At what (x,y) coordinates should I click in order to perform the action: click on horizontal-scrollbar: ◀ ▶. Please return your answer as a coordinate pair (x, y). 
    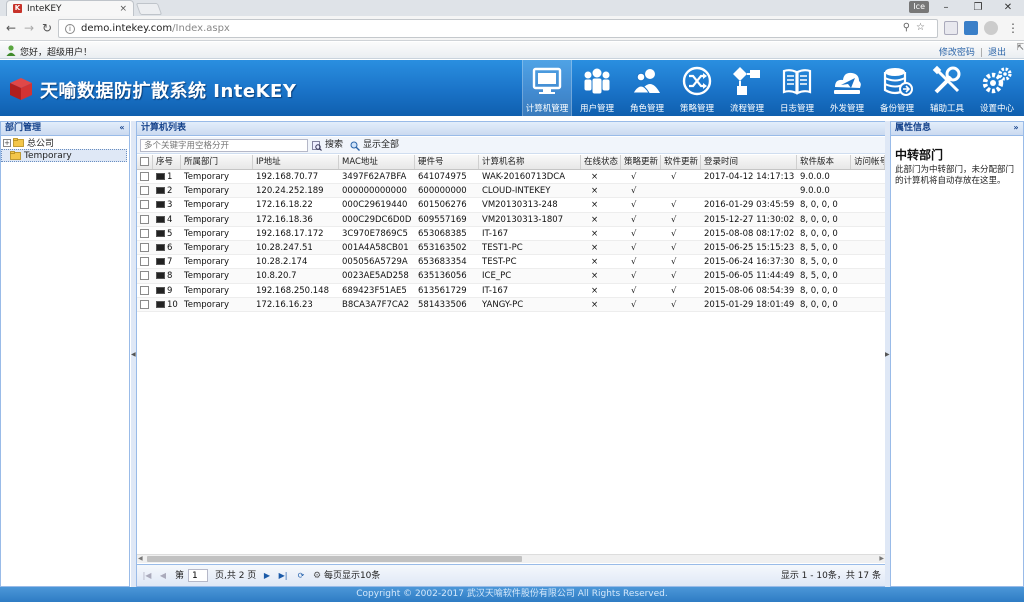
    Looking at the image, I should click on (511, 558).